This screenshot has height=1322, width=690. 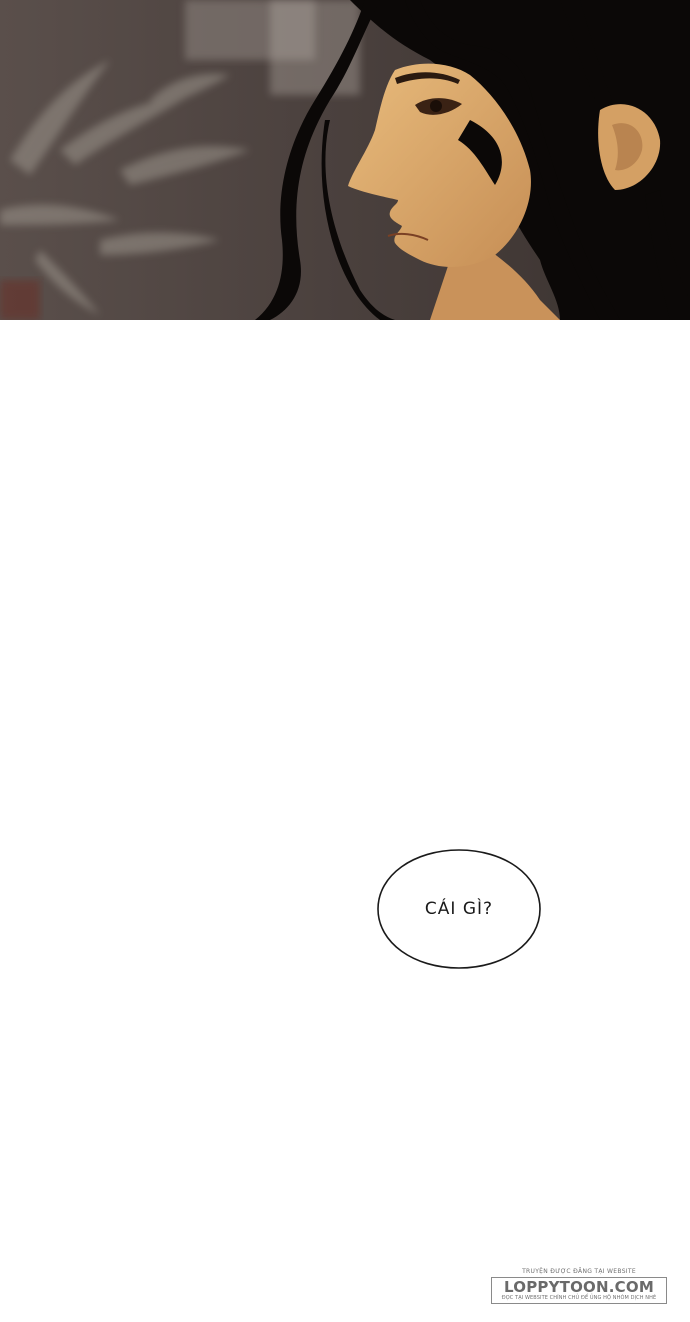 I want to click on speech-bubble-text: CÁI GÌ?, so click(x=459, y=909).